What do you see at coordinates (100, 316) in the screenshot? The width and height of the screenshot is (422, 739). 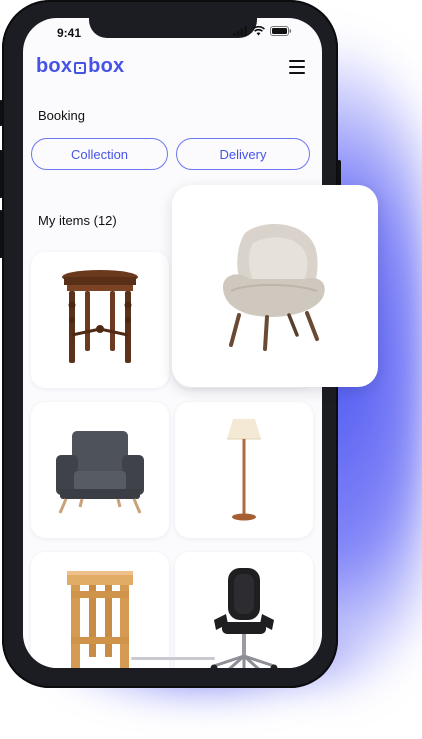 I see `side-table-icon` at bounding box center [100, 316].